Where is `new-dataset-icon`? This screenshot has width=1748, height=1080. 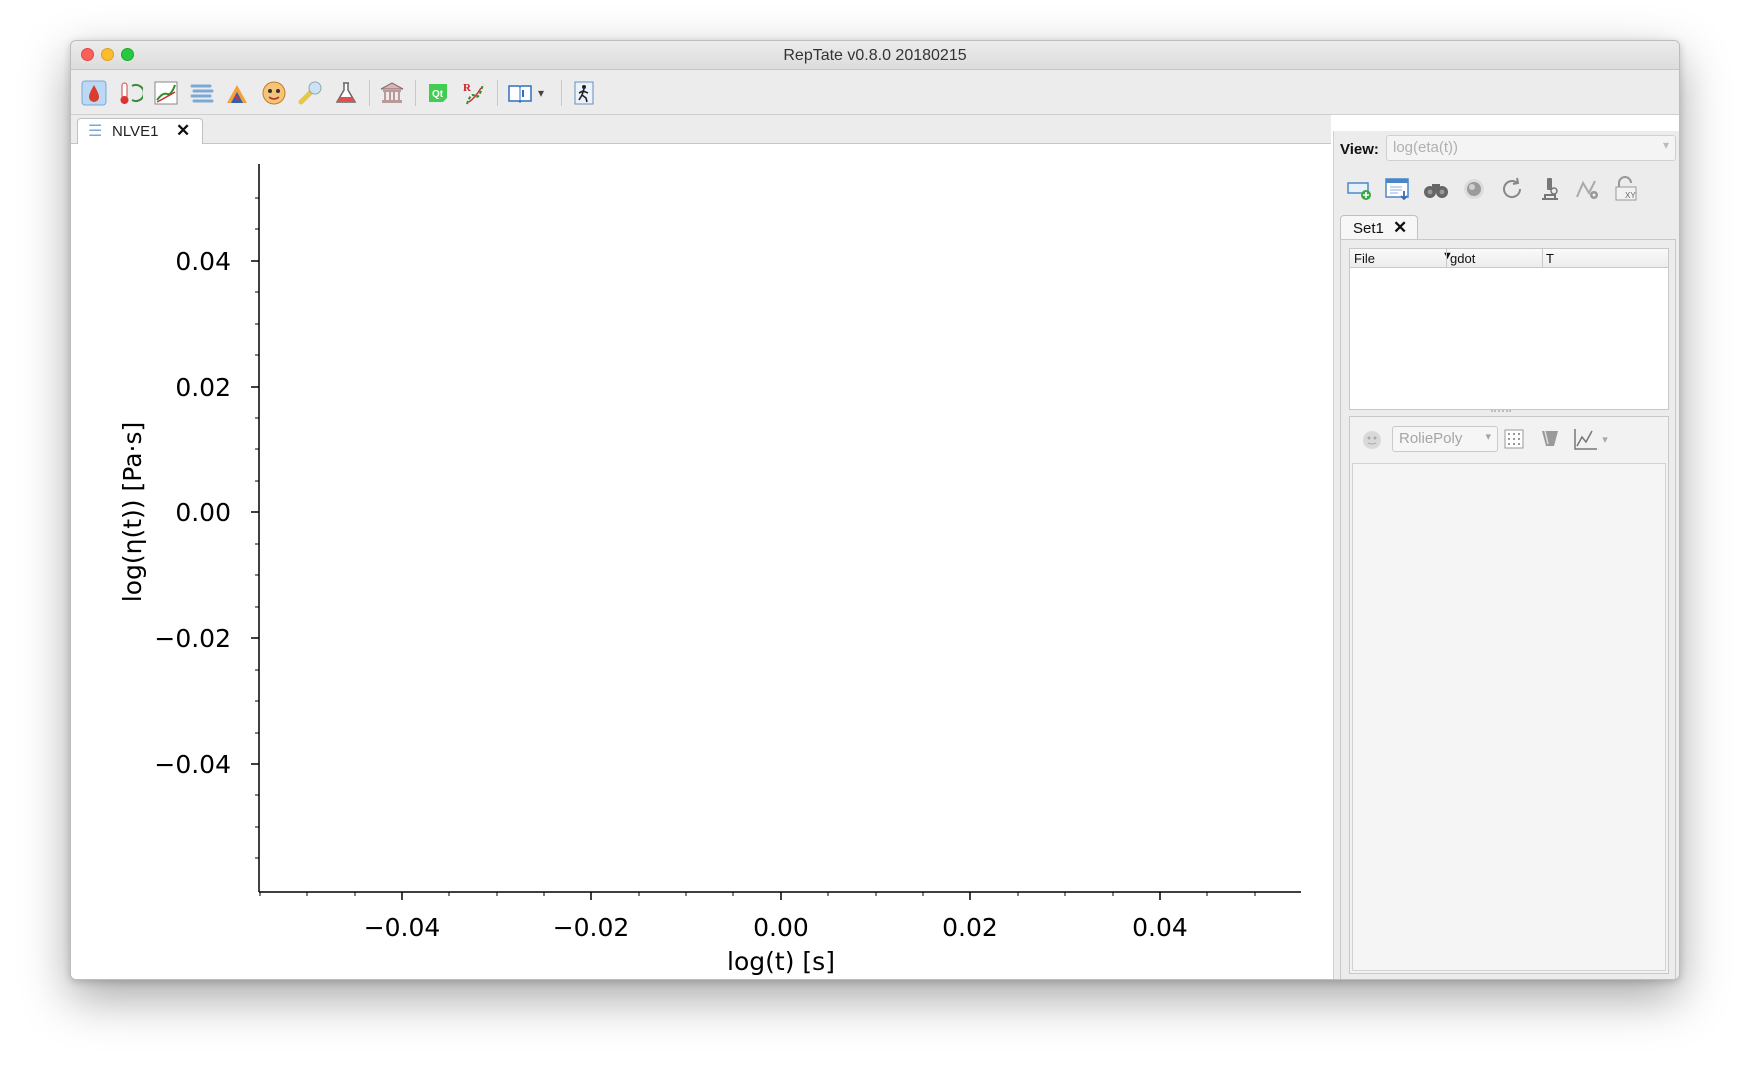
new-dataset-icon is located at coordinates (1360, 189).